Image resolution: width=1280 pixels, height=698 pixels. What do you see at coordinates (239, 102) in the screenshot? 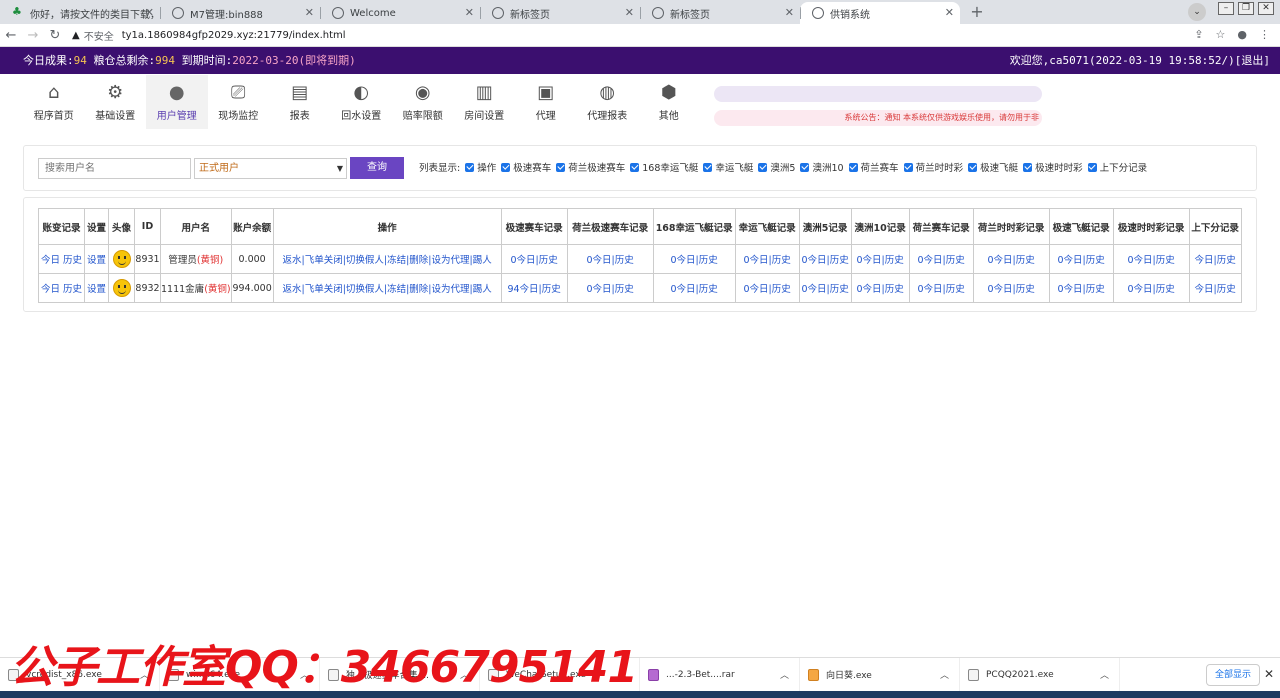
I see `nav-item-3: ⎚ 现场监控` at bounding box center [239, 102].